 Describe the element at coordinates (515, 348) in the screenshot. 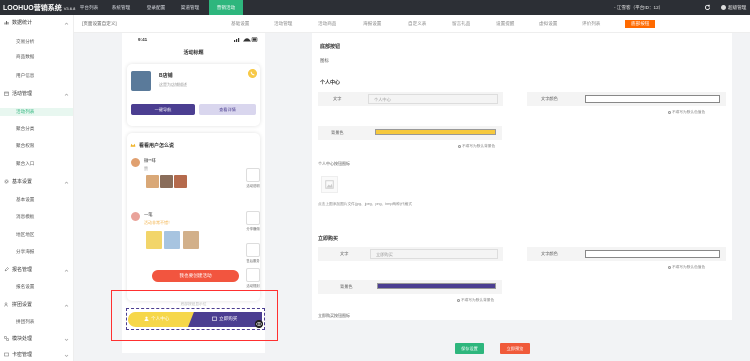

I see `preview-button: 立即预览` at that location.